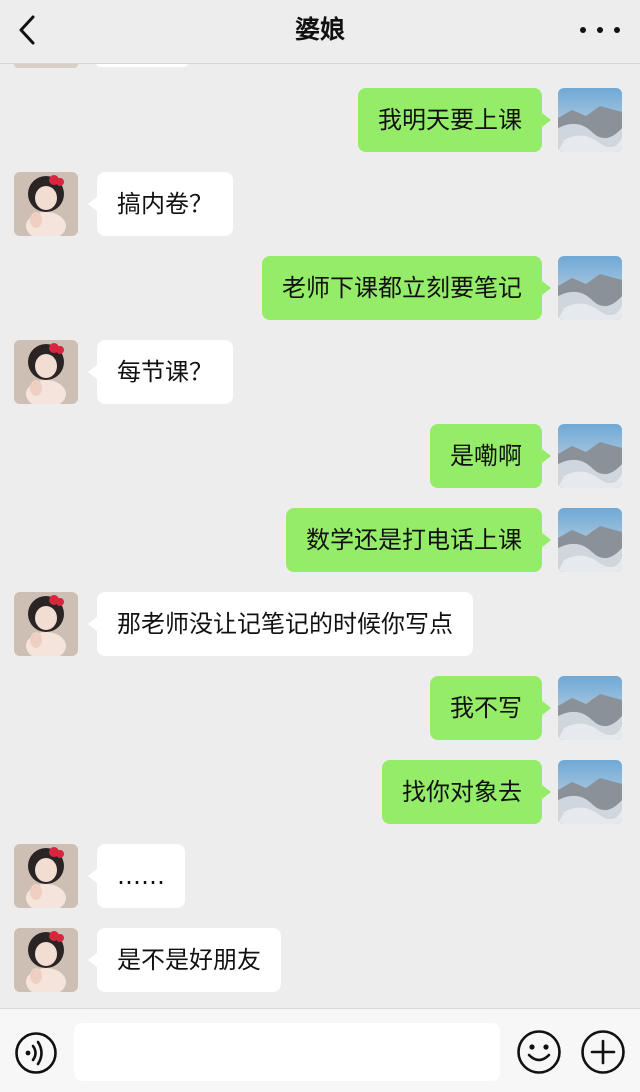 The image size is (640, 1092). Describe the element at coordinates (490, 708) in the screenshot. I see `outgoing-message-bubble: 我不写` at that location.